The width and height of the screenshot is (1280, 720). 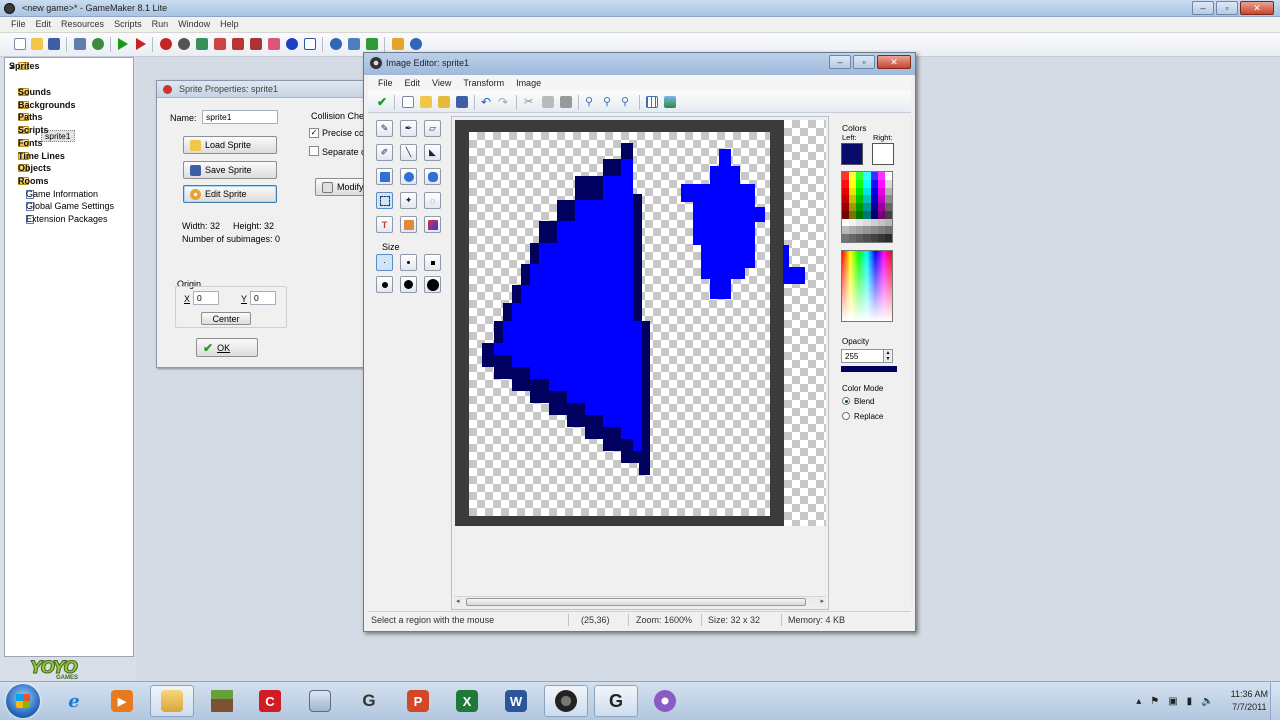 What do you see at coordinates (487, 102) in the screenshot?
I see `undo-icon: ↶` at bounding box center [487, 102].